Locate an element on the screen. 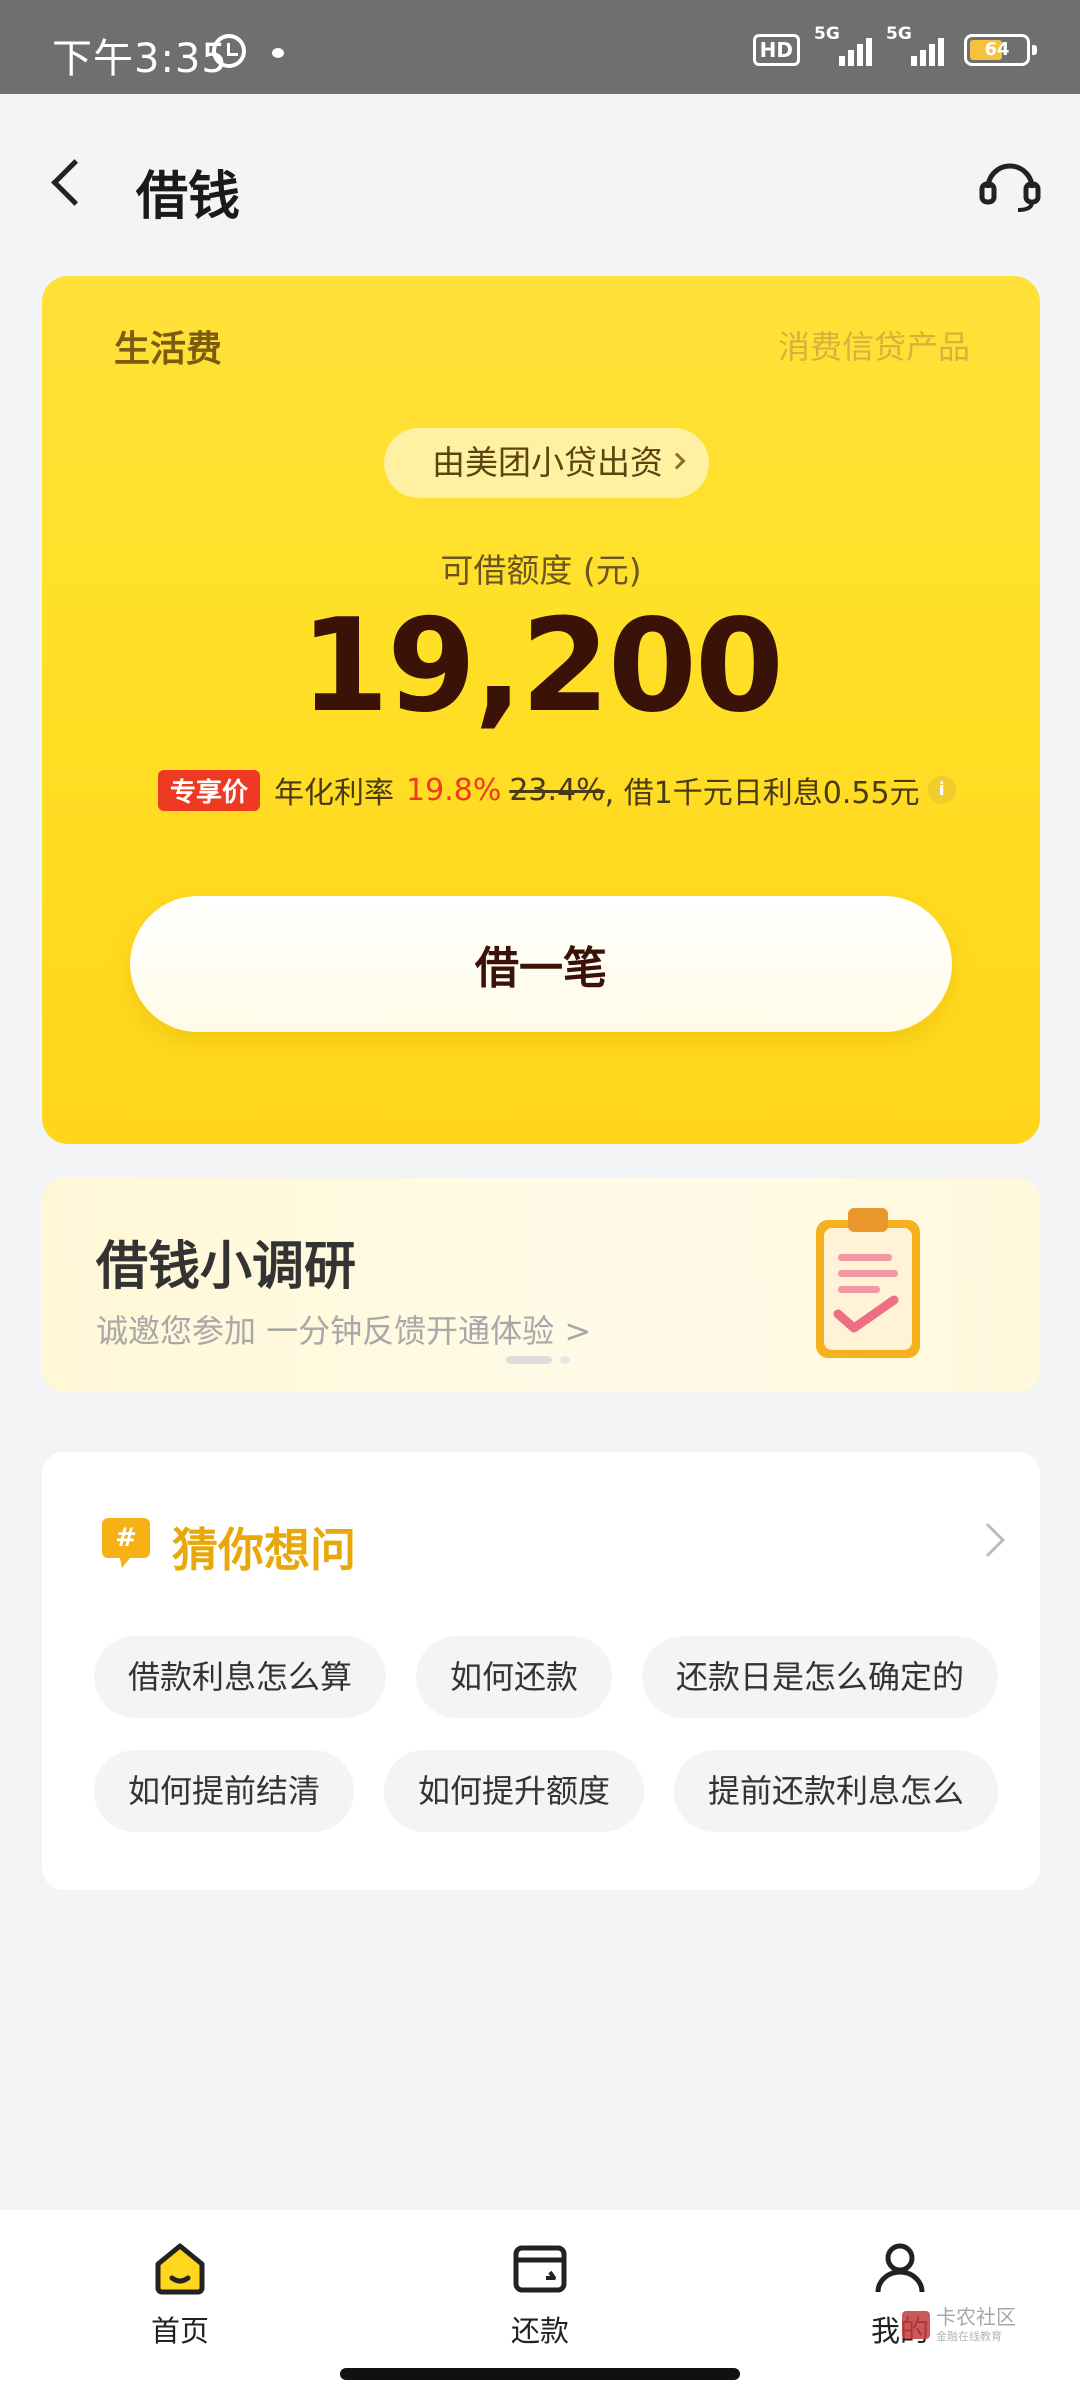 The image size is (1080, 2400). faq-title: 猜你想问 is located at coordinates (264, 1550).